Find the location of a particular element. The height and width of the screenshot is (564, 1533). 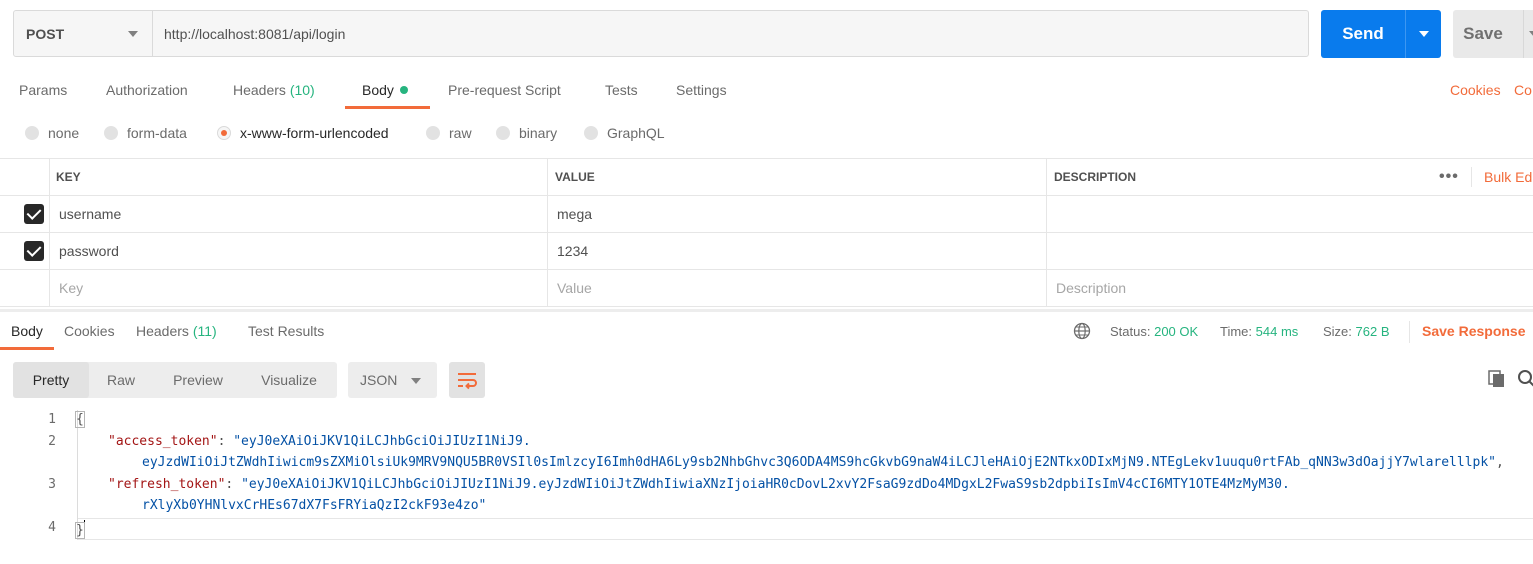

send-button: Send is located at coordinates (1381, 34).